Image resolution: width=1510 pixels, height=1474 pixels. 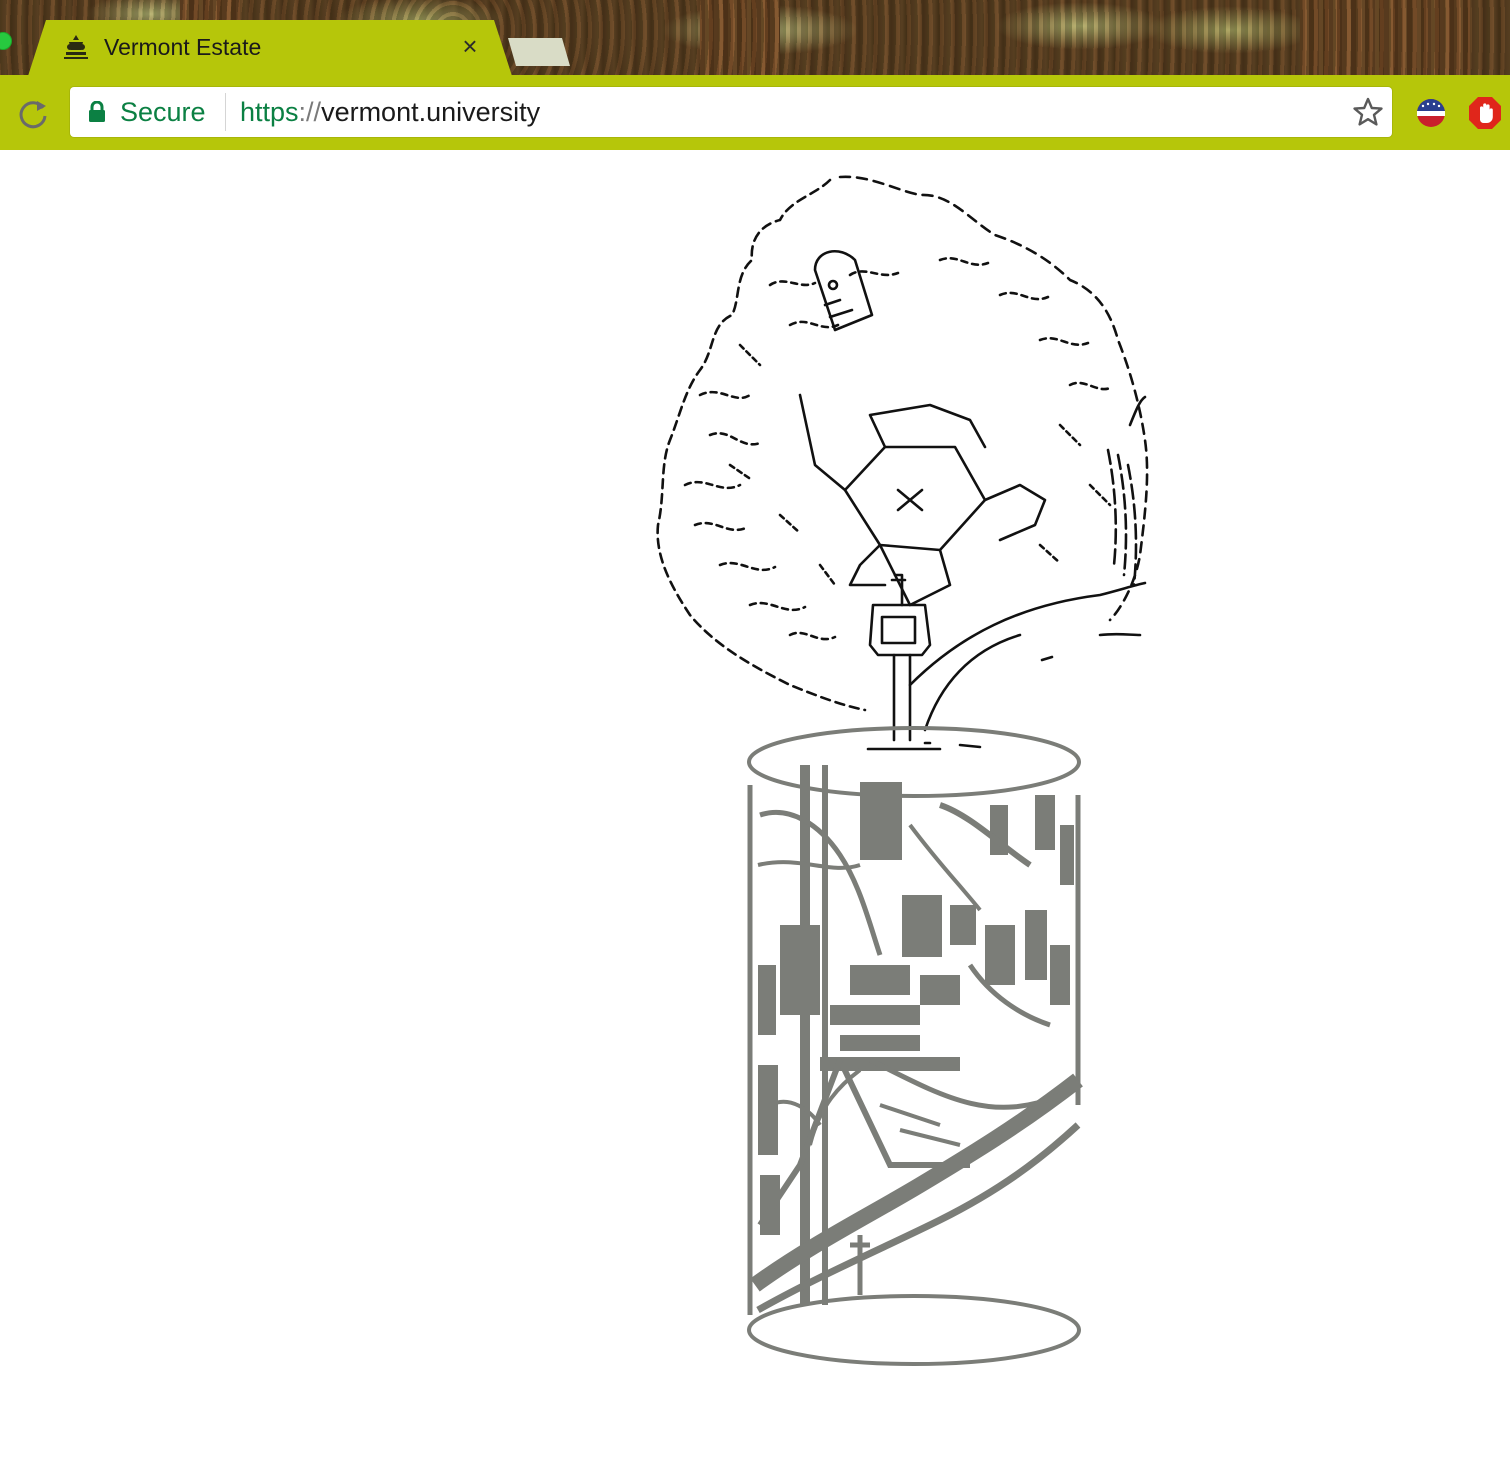 I want to click on tab-title: Vermont Estate, so click(x=183, y=47).